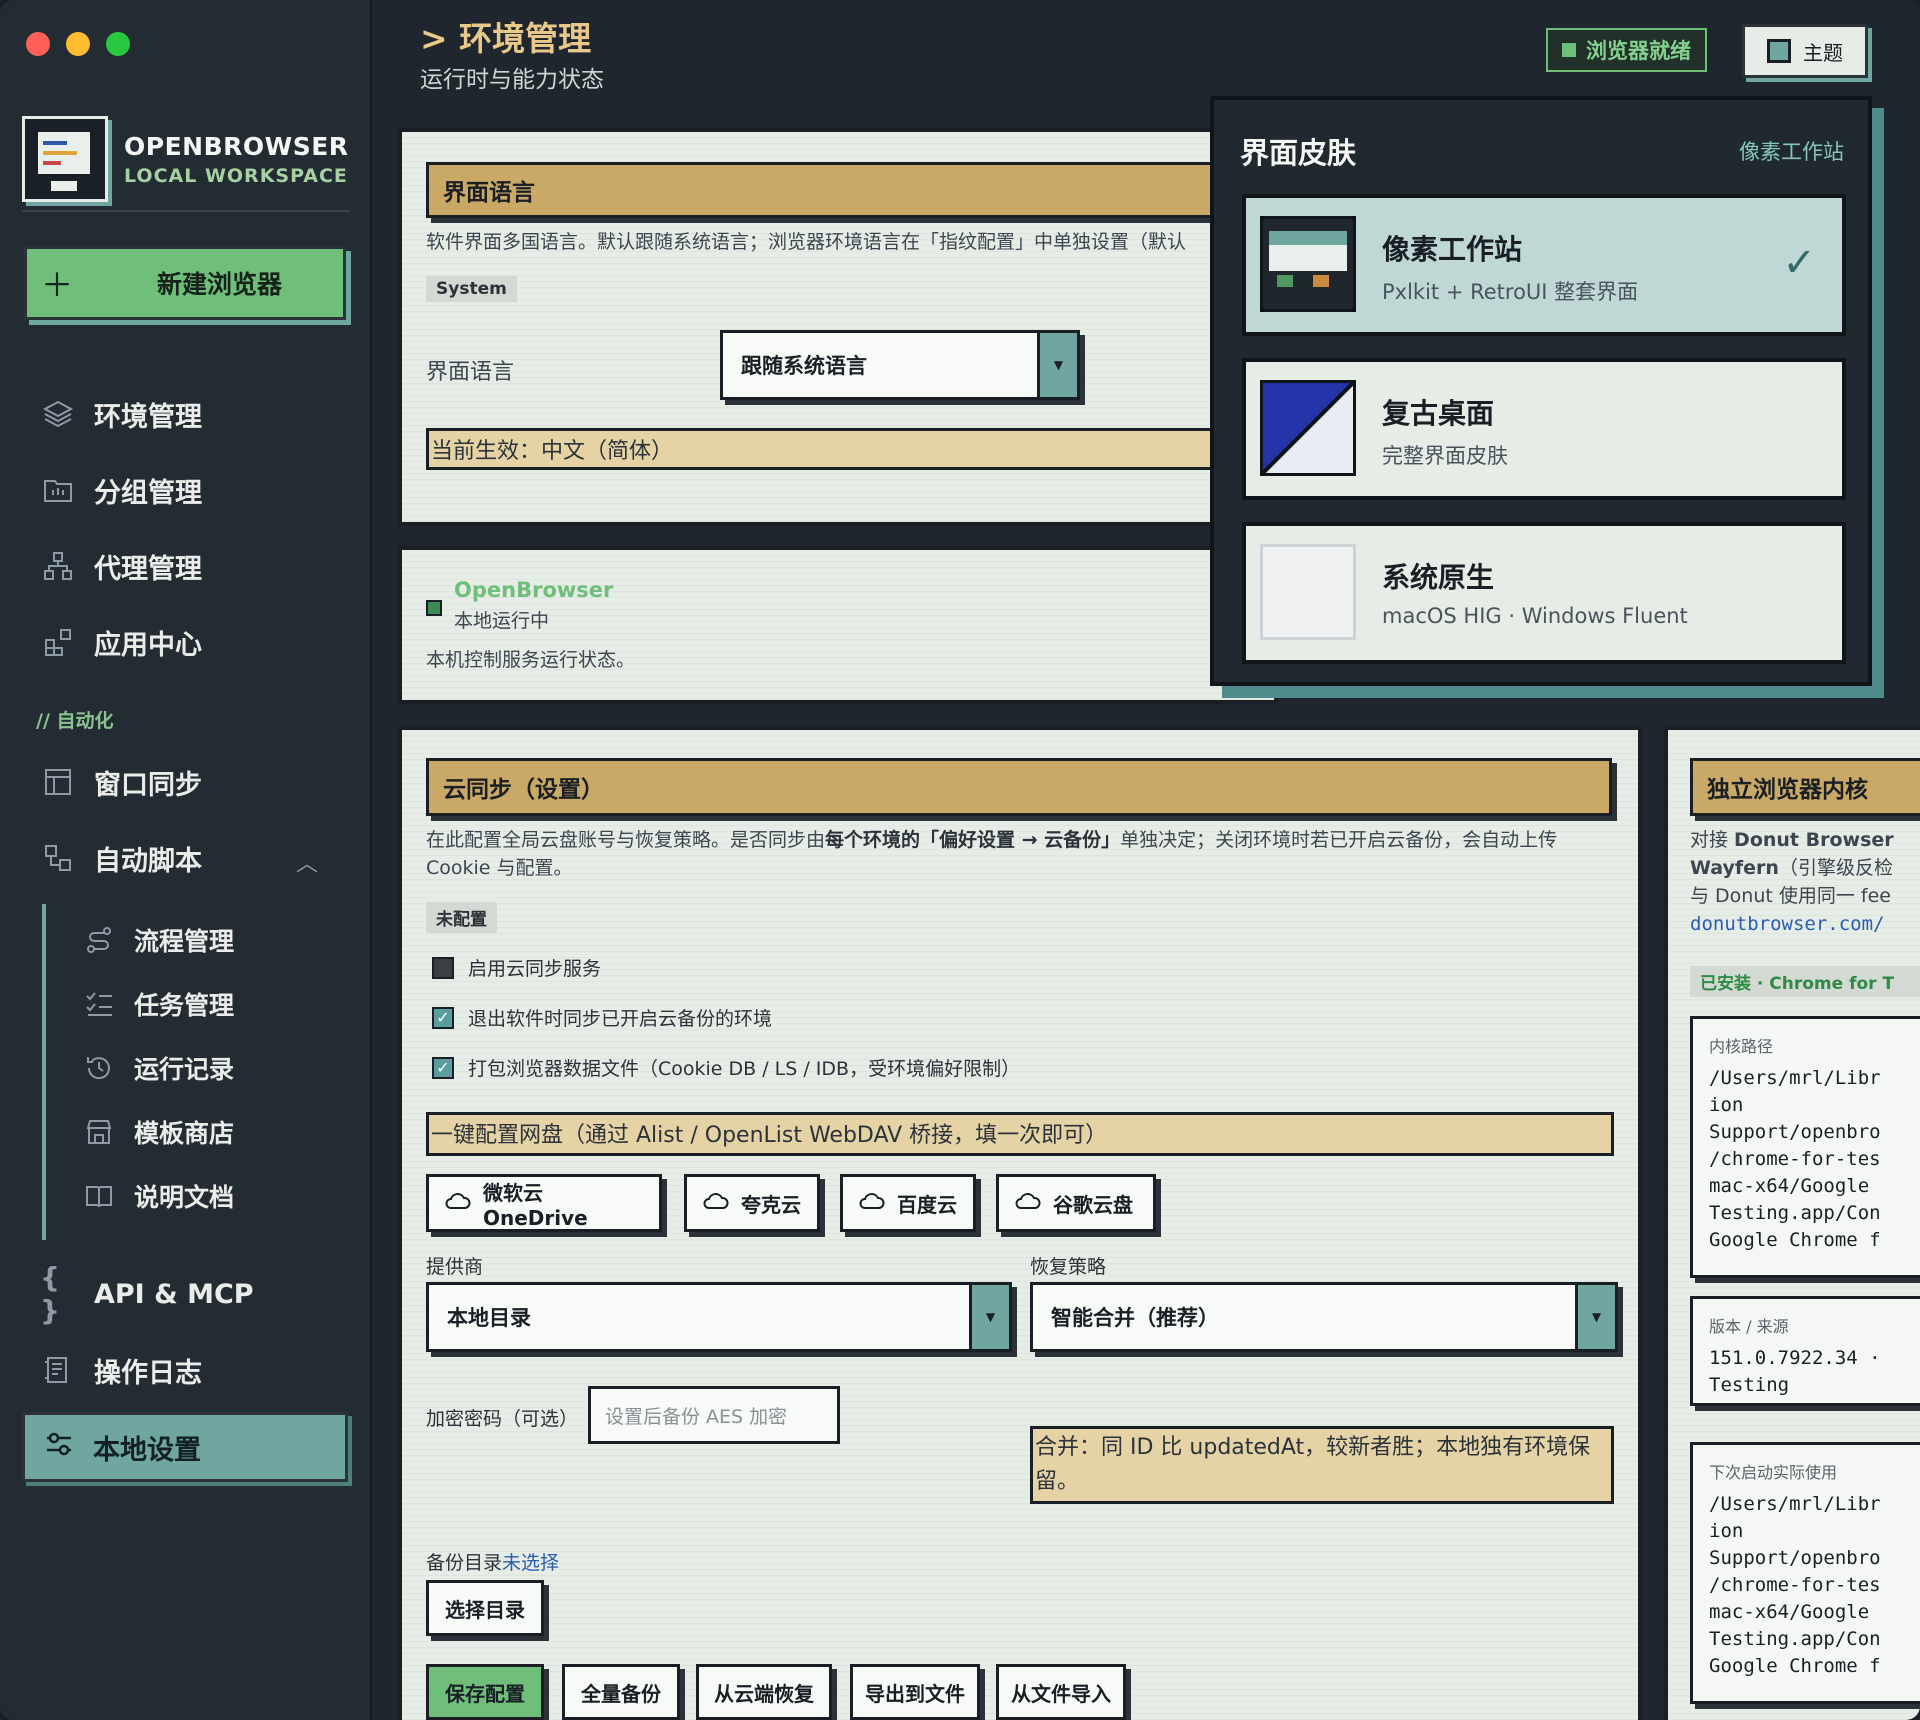 Image resolution: width=1920 pixels, height=1720 pixels. Describe the element at coordinates (485, 1692) in the screenshot. I see `save-config-button: 保存配置` at that location.